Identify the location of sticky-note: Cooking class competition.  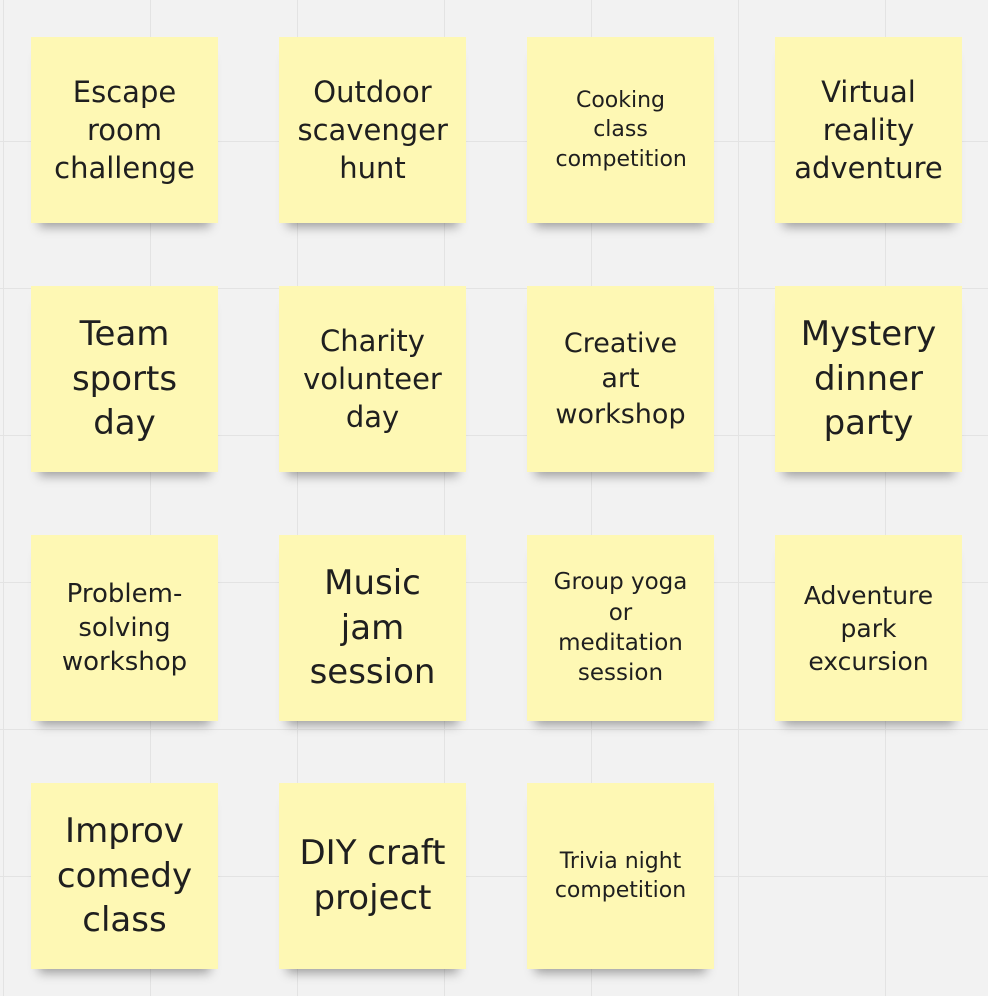
(620, 130).